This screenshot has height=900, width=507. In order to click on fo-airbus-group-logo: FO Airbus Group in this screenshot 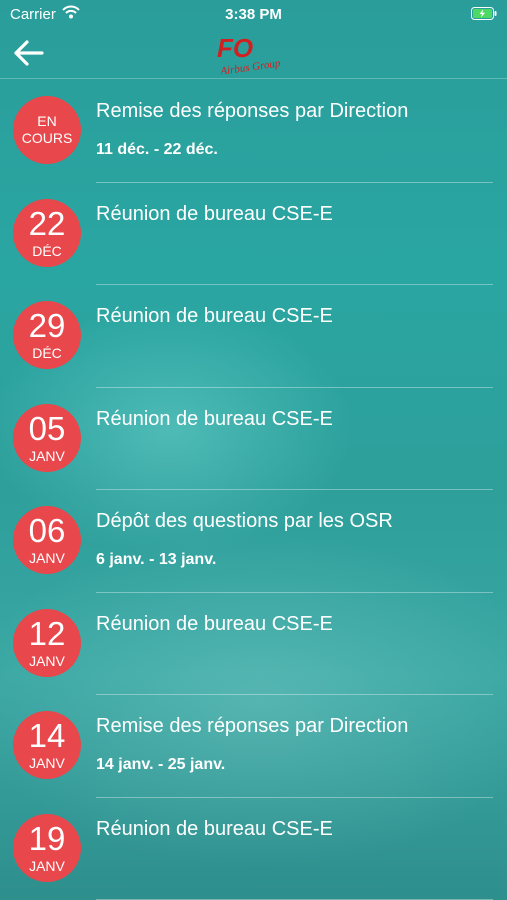, I will do `click(249, 53)`.